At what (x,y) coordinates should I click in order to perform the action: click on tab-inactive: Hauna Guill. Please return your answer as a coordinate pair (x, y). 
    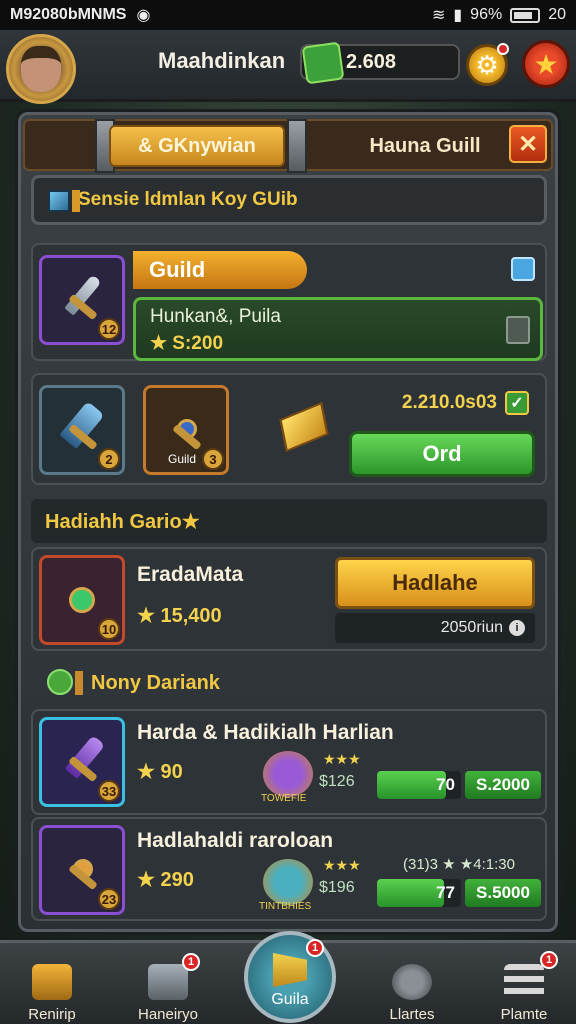
    Looking at the image, I should click on (425, 146).